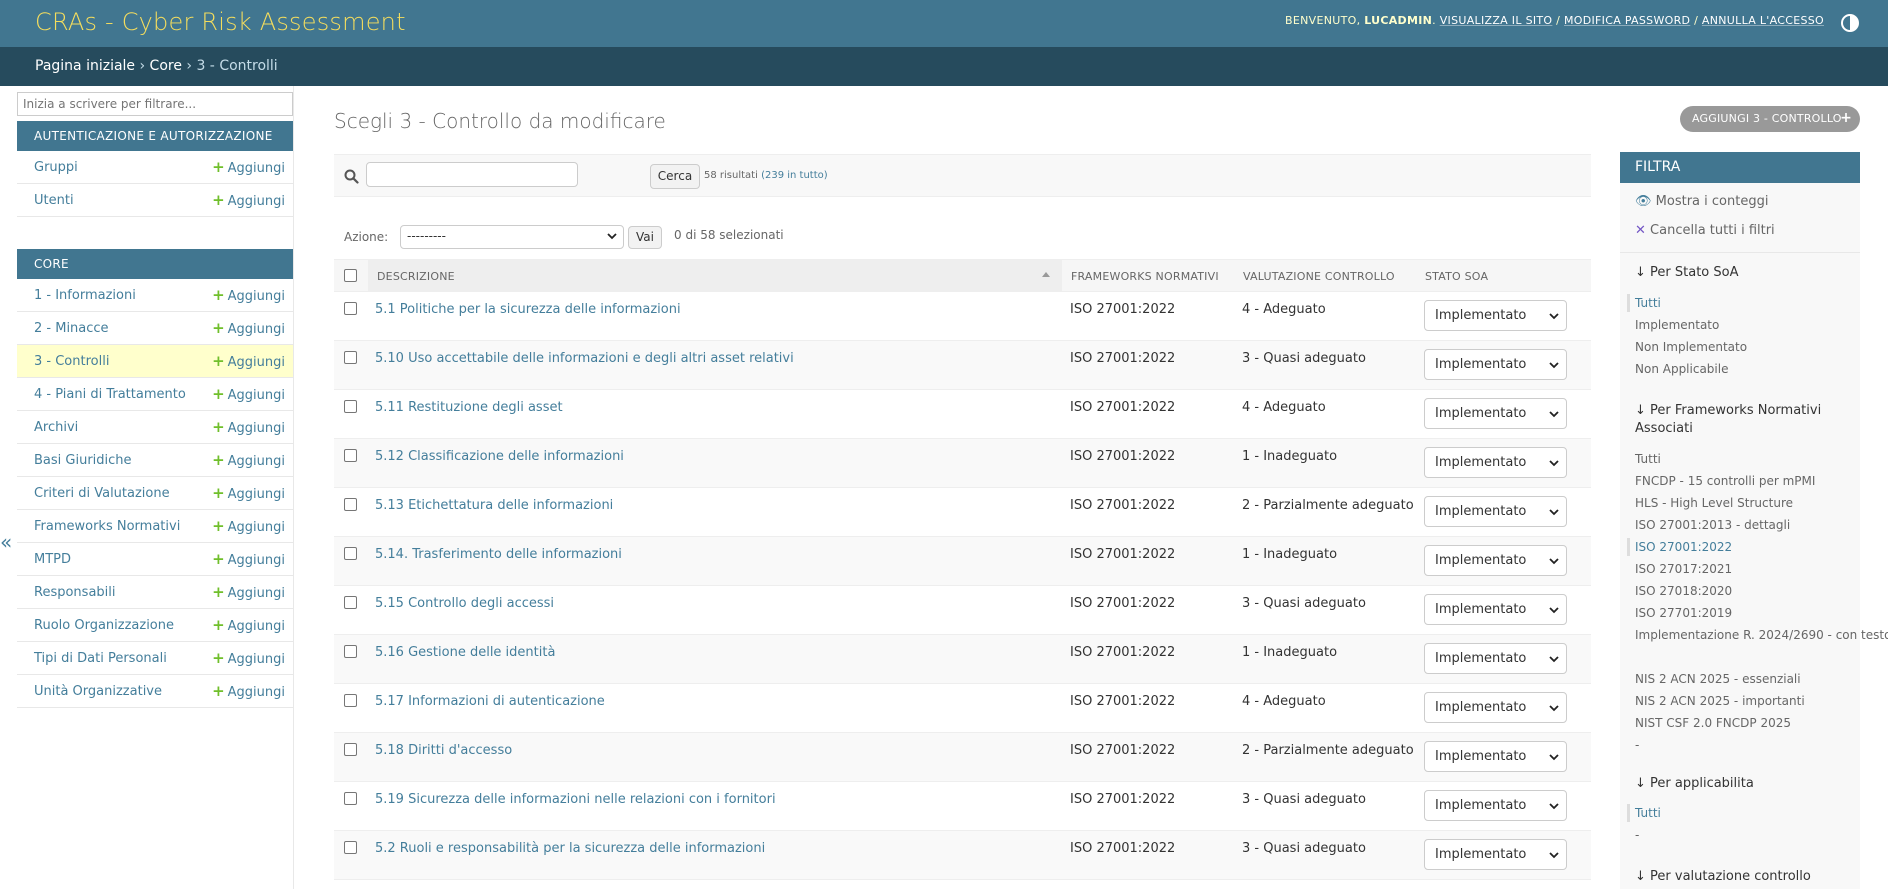 This screenshot has width=1888, height=889. What do you see at coordinates (1744, 325) in the screenshot?
I see `filter-option: Implementato` at bounding box center [1744, 325].